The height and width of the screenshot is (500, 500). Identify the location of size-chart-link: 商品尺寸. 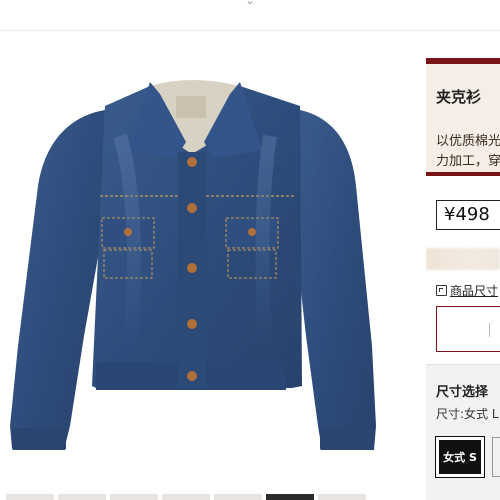
(467, 290).